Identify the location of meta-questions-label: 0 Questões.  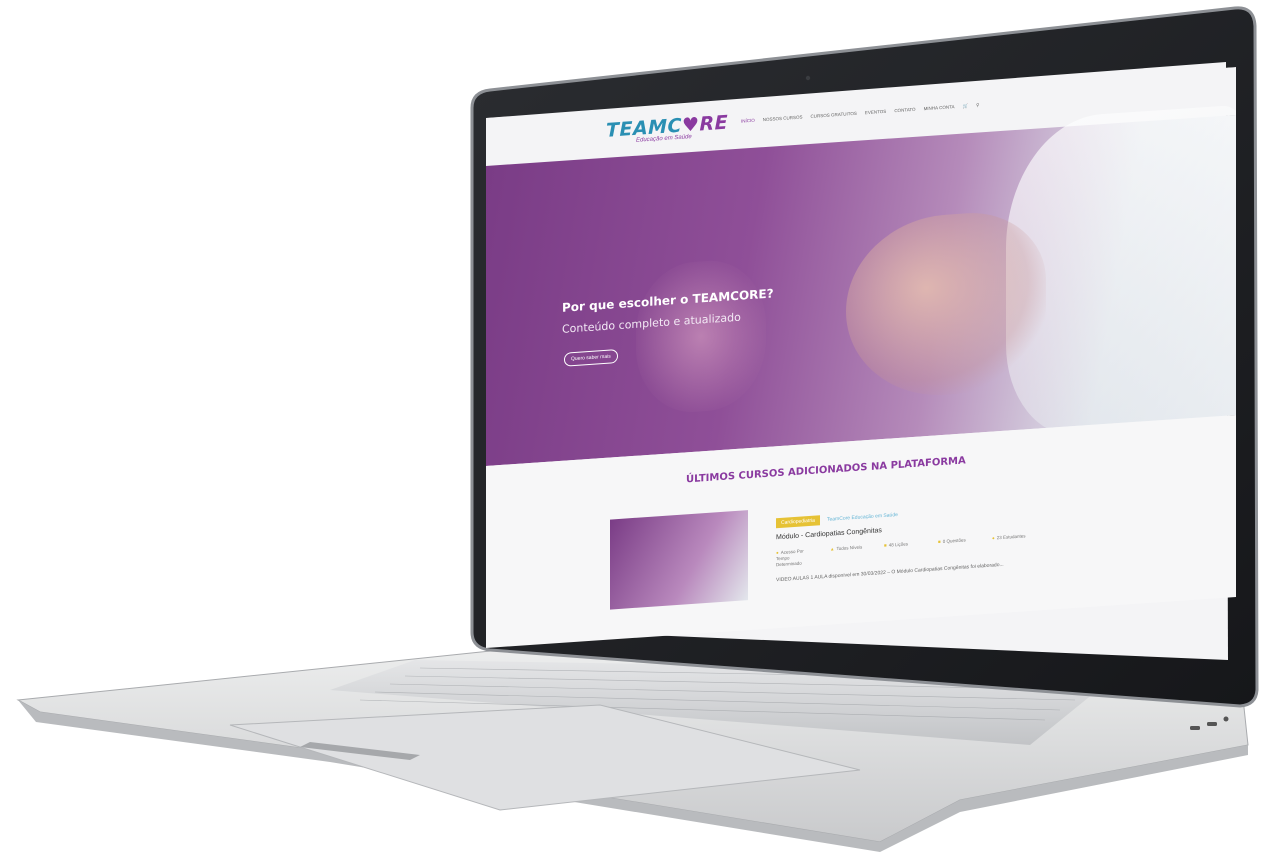
(954, 540).